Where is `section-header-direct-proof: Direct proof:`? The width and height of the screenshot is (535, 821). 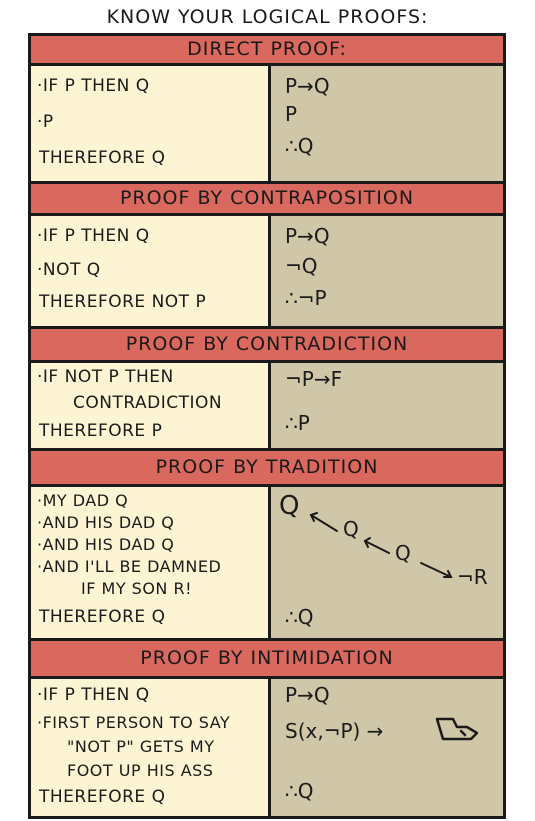 section-header-direct-proof: Direct proof: is located at coordinates (267, 51).